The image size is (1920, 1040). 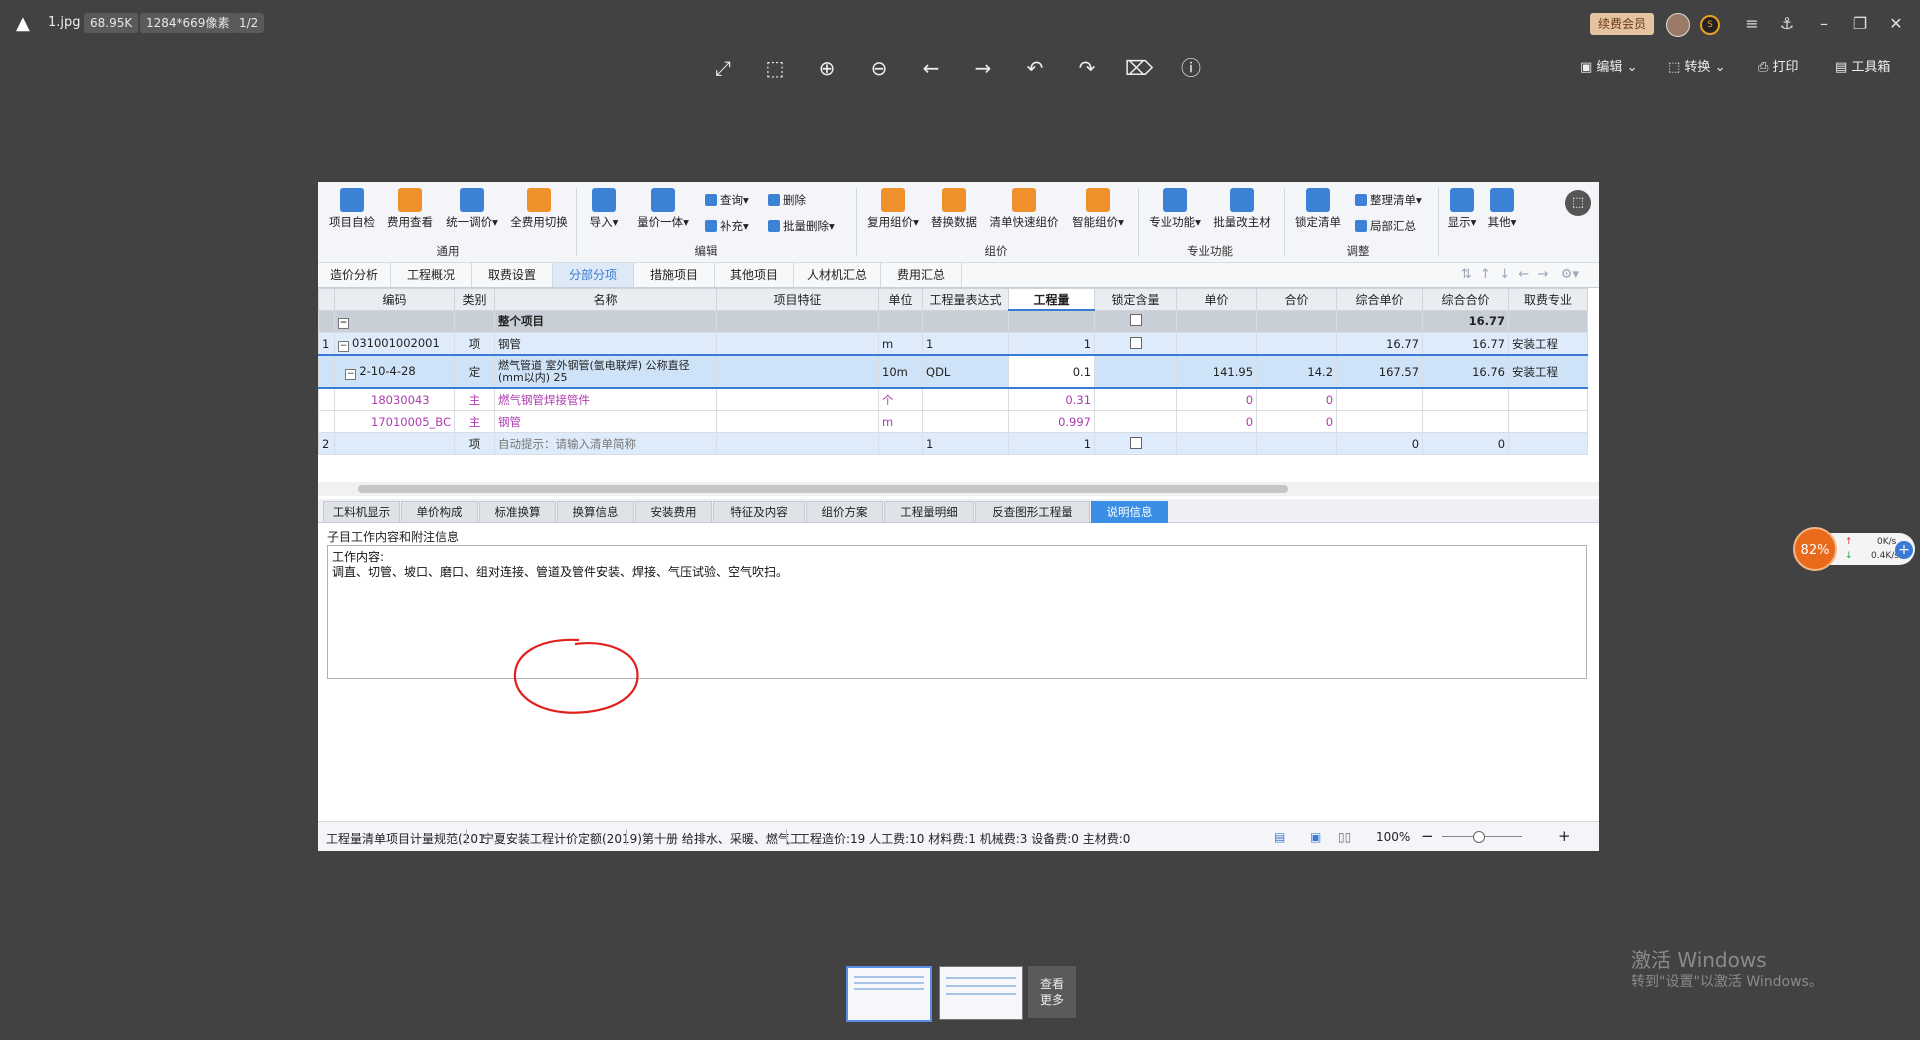 I want to click on qty-cell: 0.997, so click(x=1052, y=421).